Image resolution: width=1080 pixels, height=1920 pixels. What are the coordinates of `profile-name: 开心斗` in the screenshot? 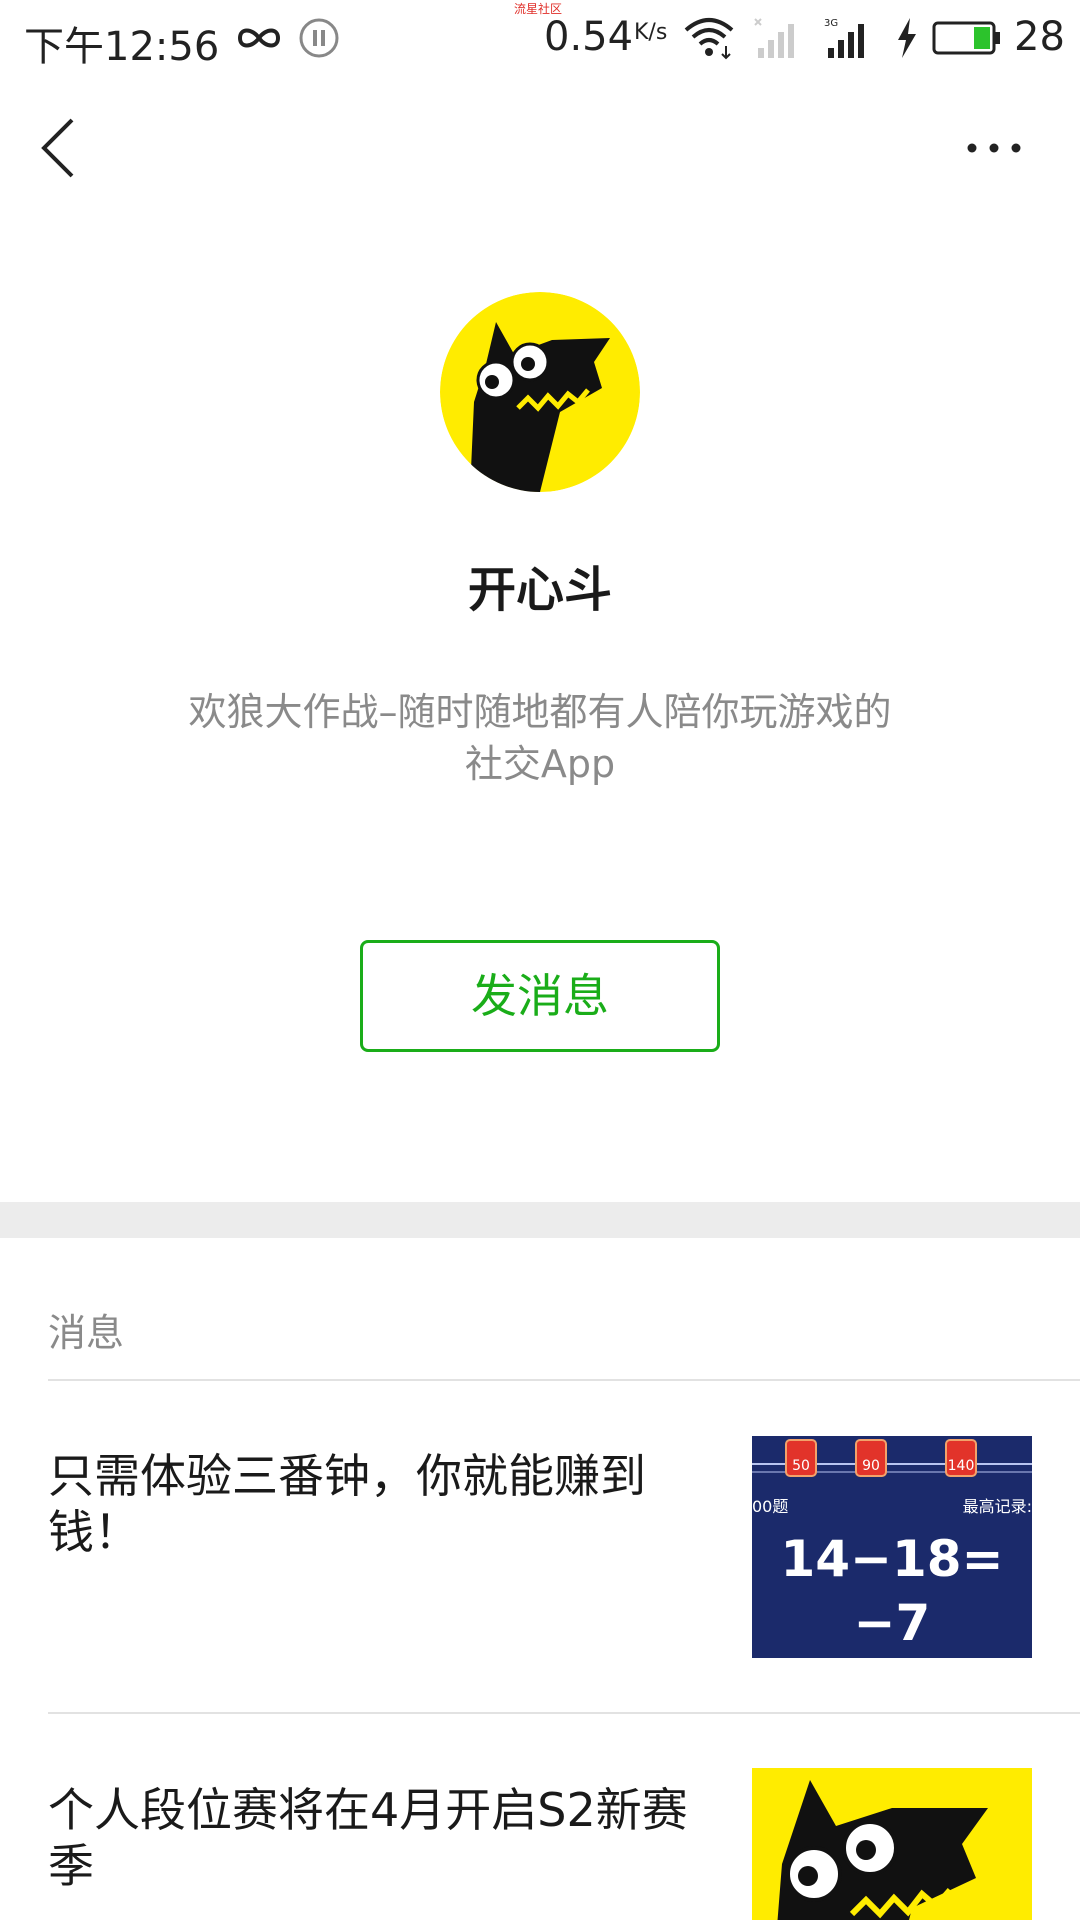 It's located at (539, 590).